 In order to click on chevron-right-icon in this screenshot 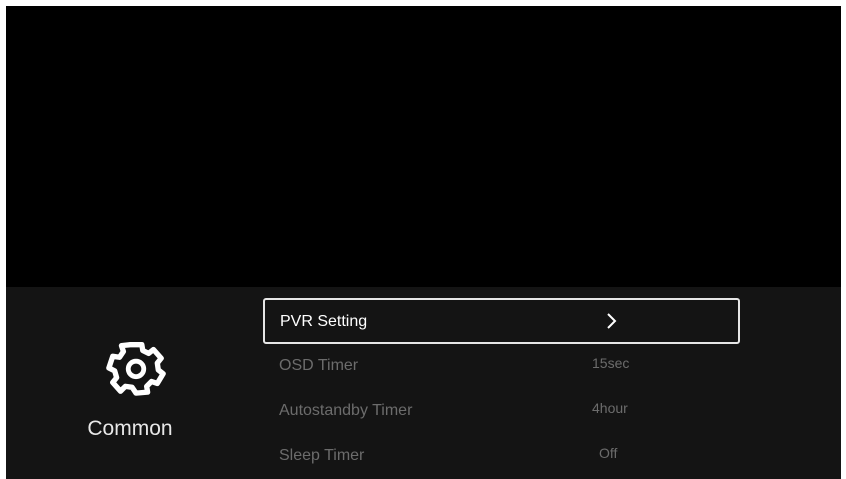, I will do `click(612, 321)`.